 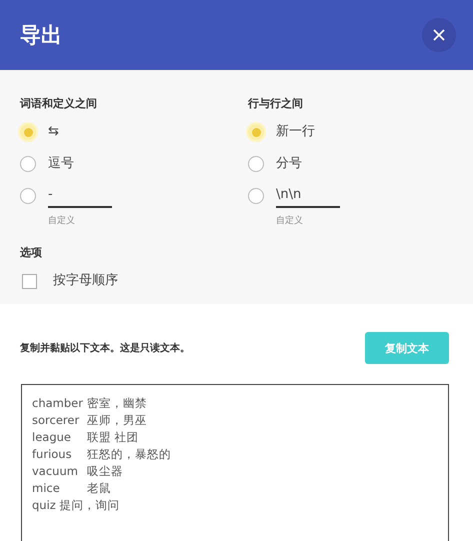 I want to click on export-line: furious 狂怒的，暴怒的, so click(x=102, y=454).